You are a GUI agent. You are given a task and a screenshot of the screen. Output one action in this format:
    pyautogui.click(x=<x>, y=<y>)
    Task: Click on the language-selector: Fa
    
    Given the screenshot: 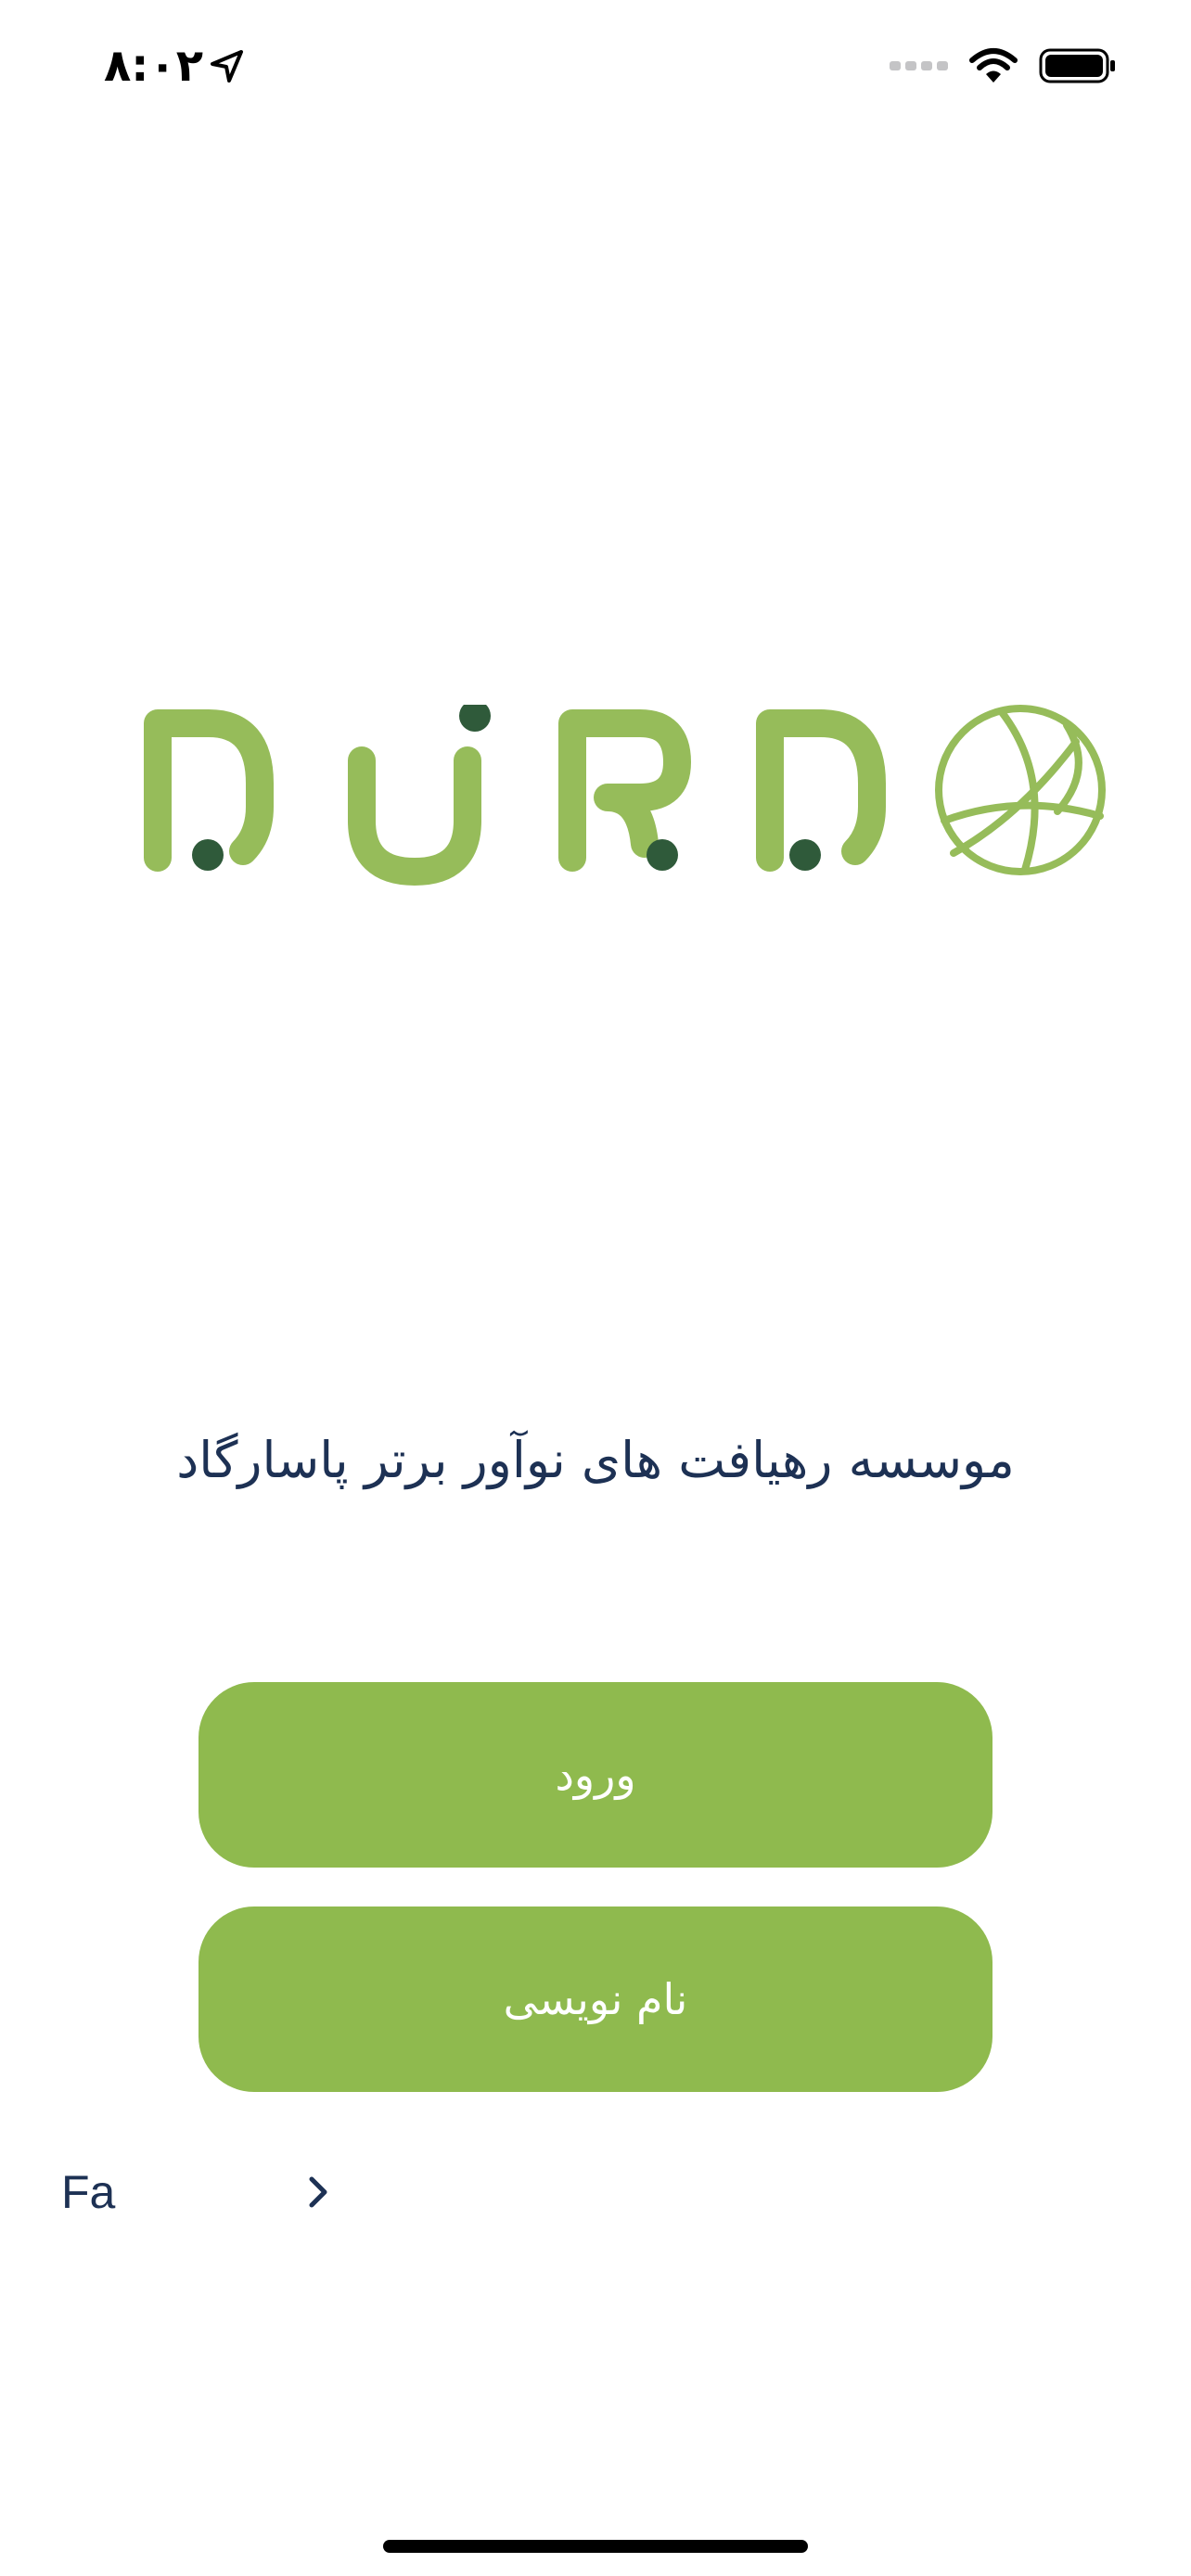 What is the action you would take?
    pyautogui.click(x=200, y=2192)
    